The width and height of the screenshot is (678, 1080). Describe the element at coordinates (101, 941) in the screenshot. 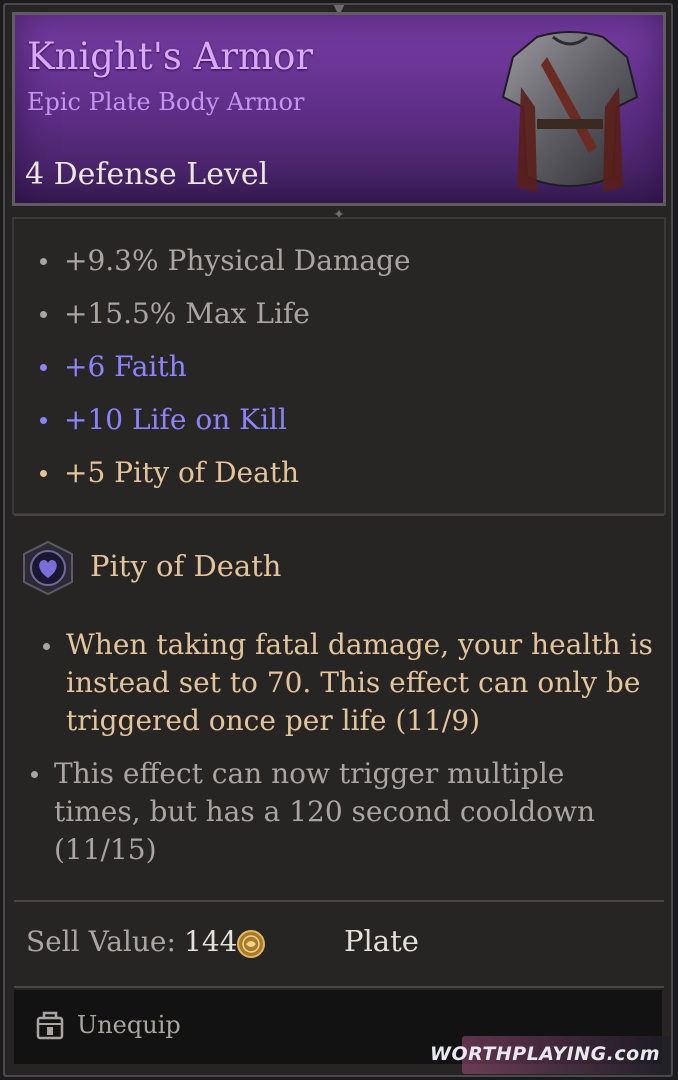

I see `sell-value-label: Sell Value:` at that location.